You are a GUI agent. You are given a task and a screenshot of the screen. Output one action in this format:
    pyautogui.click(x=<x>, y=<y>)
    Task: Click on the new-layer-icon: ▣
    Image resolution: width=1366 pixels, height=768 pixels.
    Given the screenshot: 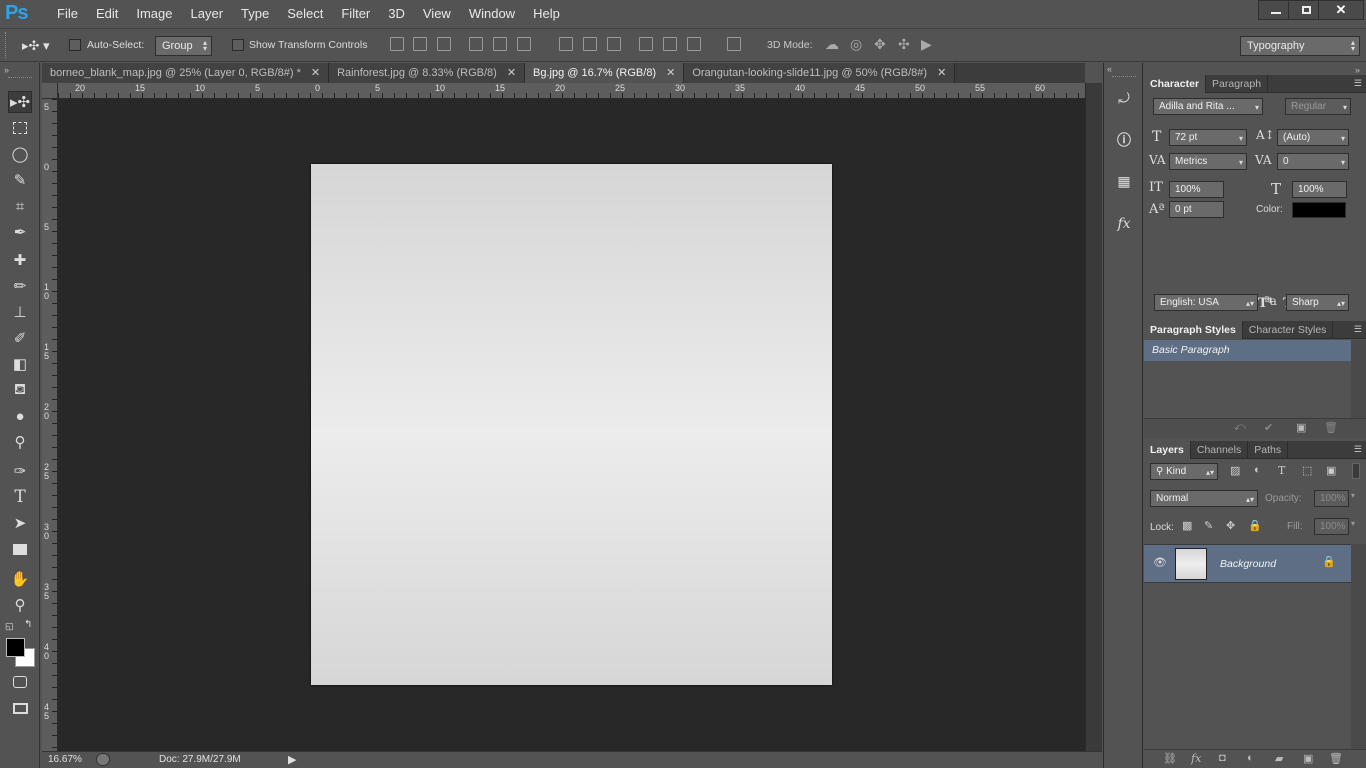 What is the action you would take?
    pyautogui.click(x=1308, y=758)
    